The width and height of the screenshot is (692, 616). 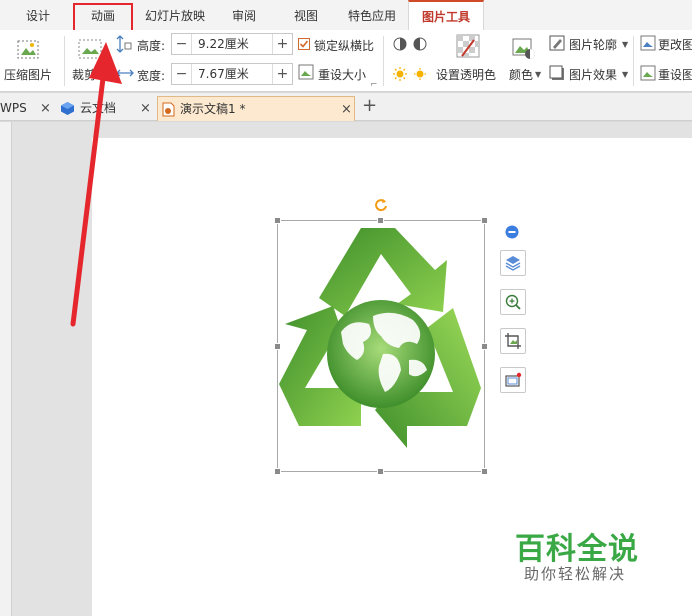 What do you see at coordinates (381, 346) in the screenshot?
I see `selection-box` at bounding box center [381, 346].